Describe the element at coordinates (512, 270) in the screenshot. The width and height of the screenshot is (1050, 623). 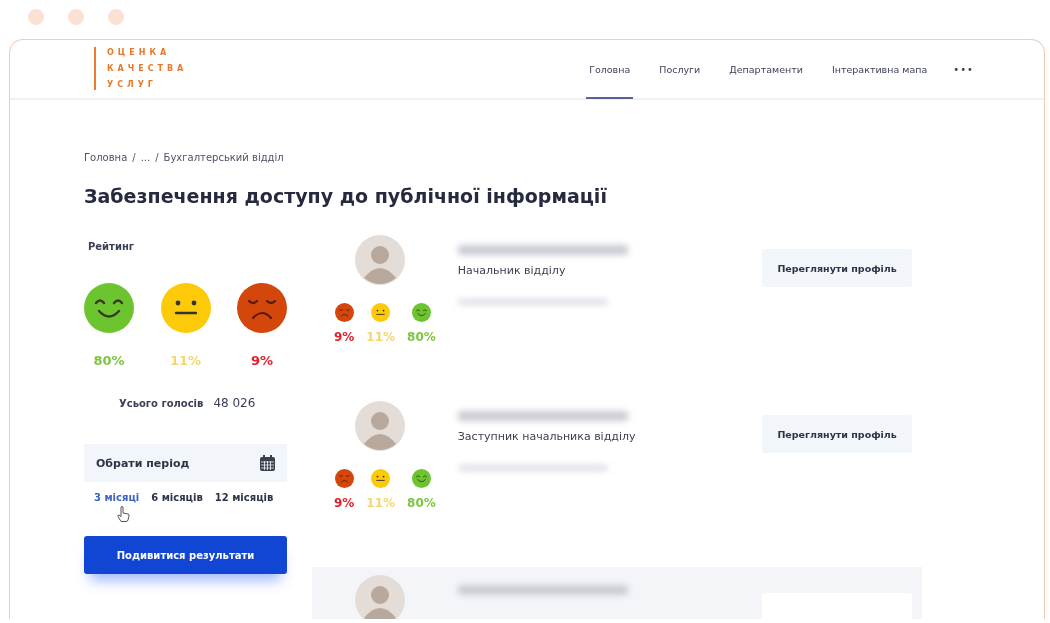
I see `job-position: Начальник відділу` at that location.